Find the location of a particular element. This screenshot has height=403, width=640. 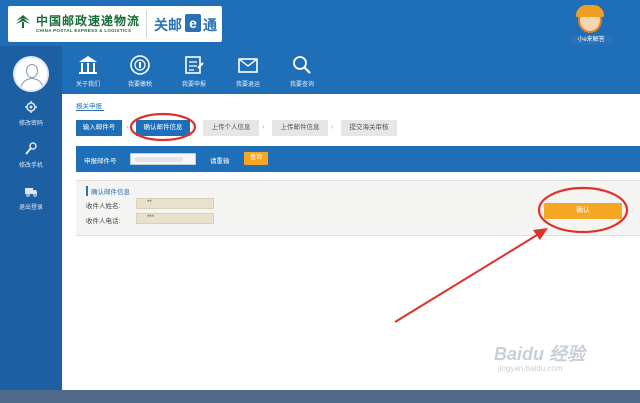

nav-query: 我要查询 is located at coordinates (302, 71).